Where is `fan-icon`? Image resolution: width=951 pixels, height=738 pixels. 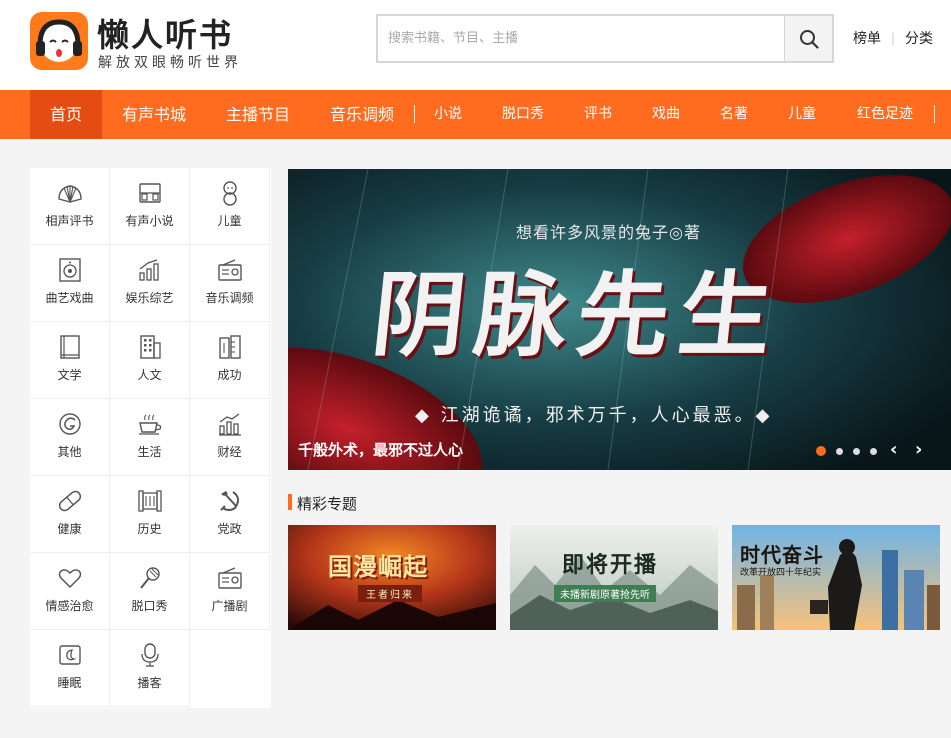 fan-icon is located at coordinates (69, 194).